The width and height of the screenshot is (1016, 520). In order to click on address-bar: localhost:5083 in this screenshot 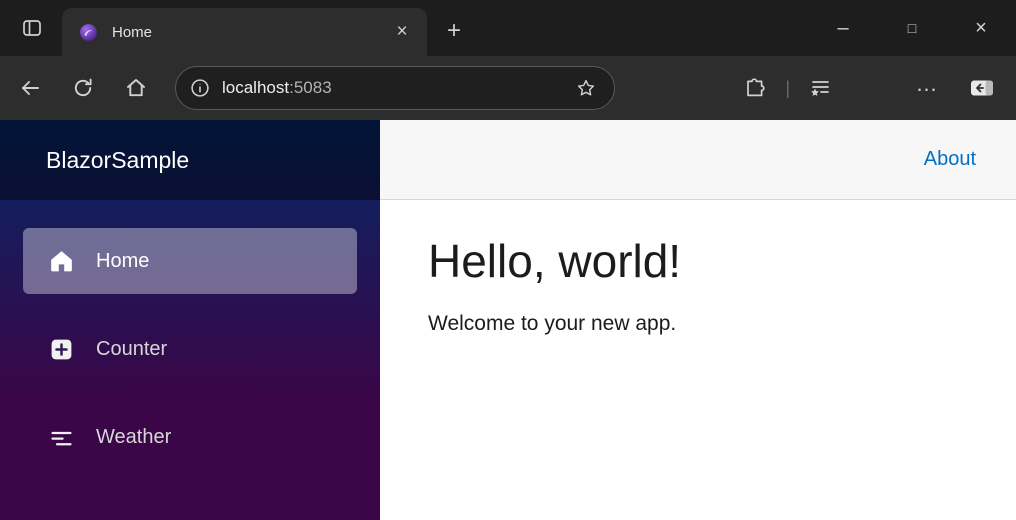, I will do `click(395, 88)`.